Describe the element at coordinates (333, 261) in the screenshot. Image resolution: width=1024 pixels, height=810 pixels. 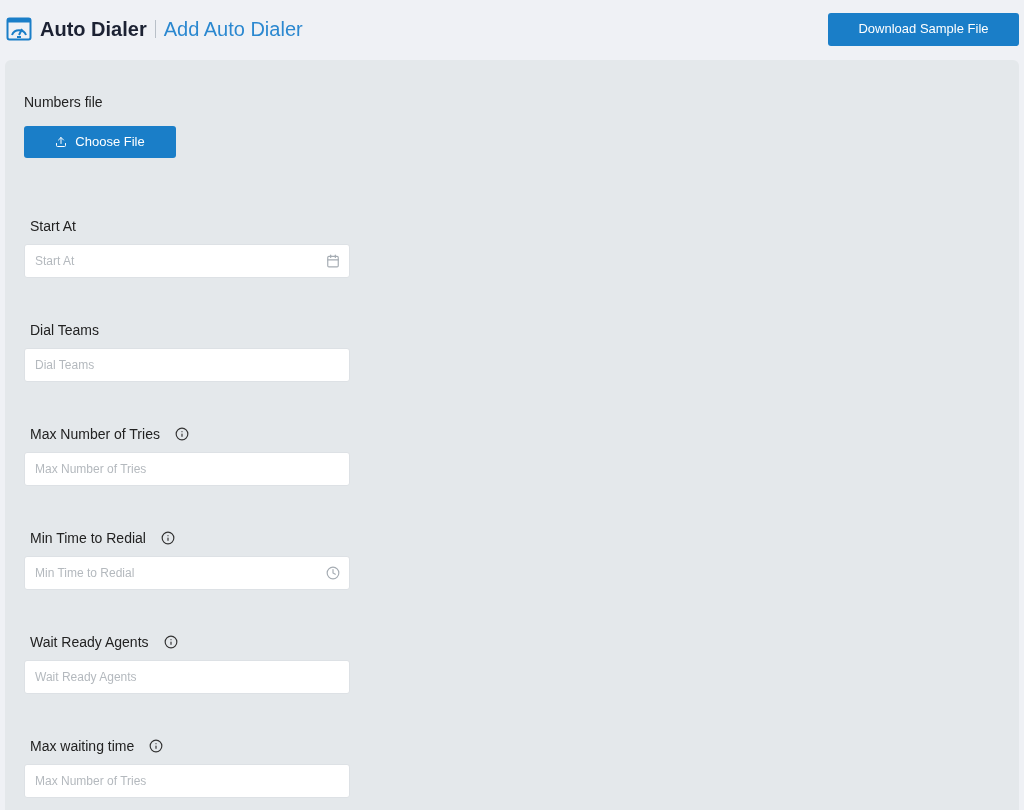
I see `calendar-icon` at that location.